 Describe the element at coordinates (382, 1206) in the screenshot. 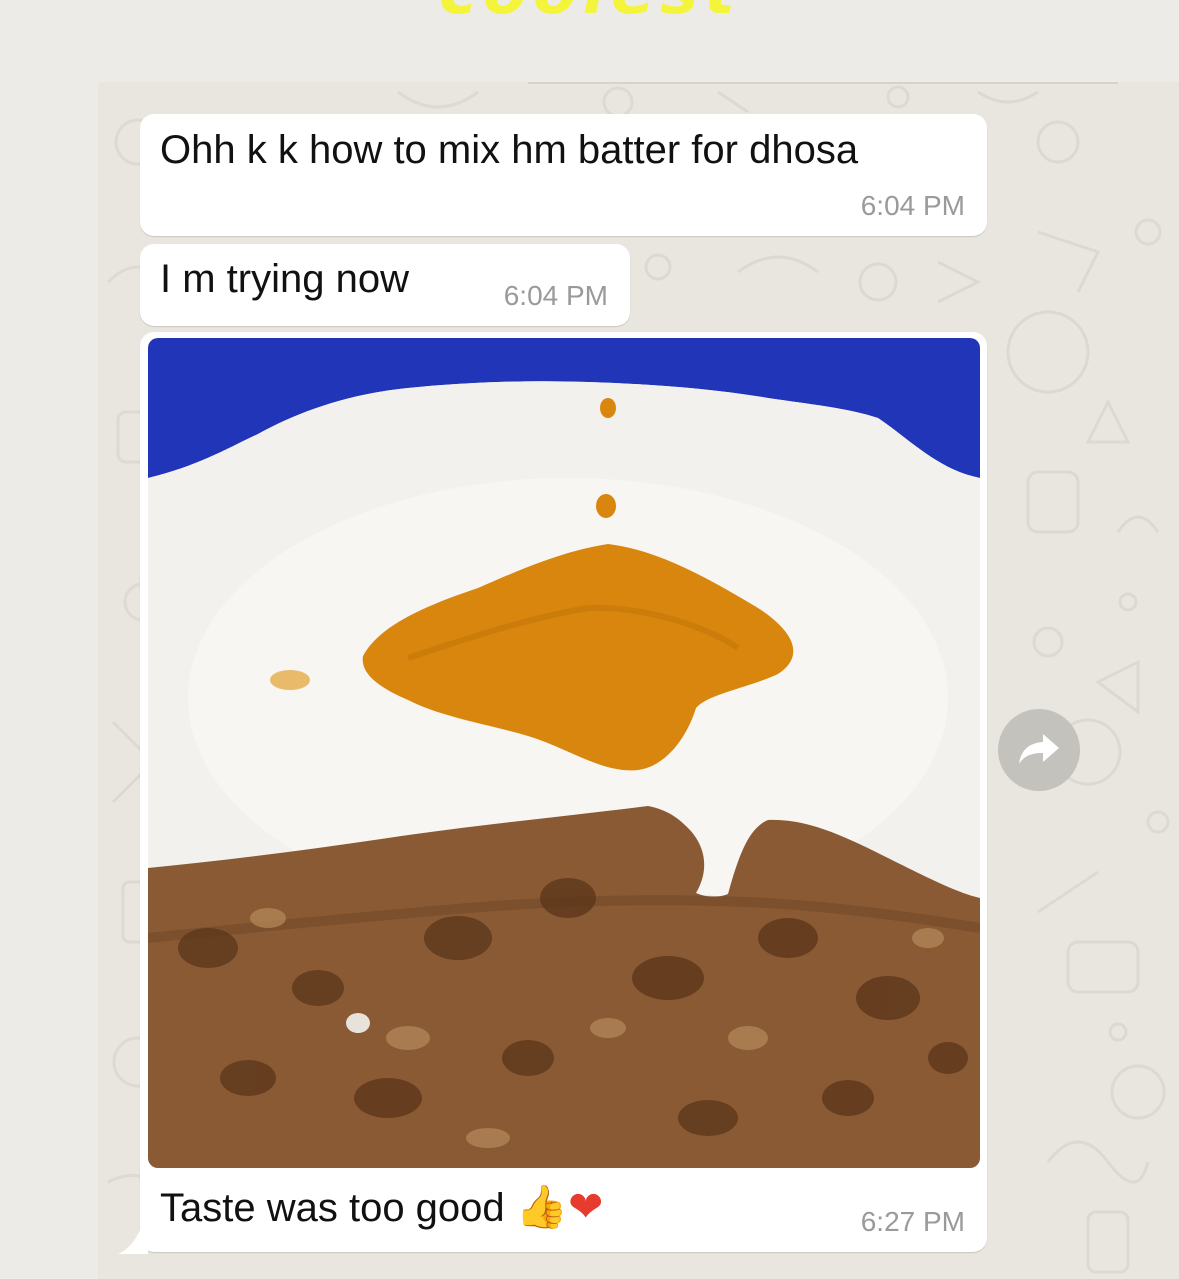

I see `image-caption: Taste was too good 👍❤` at that location.